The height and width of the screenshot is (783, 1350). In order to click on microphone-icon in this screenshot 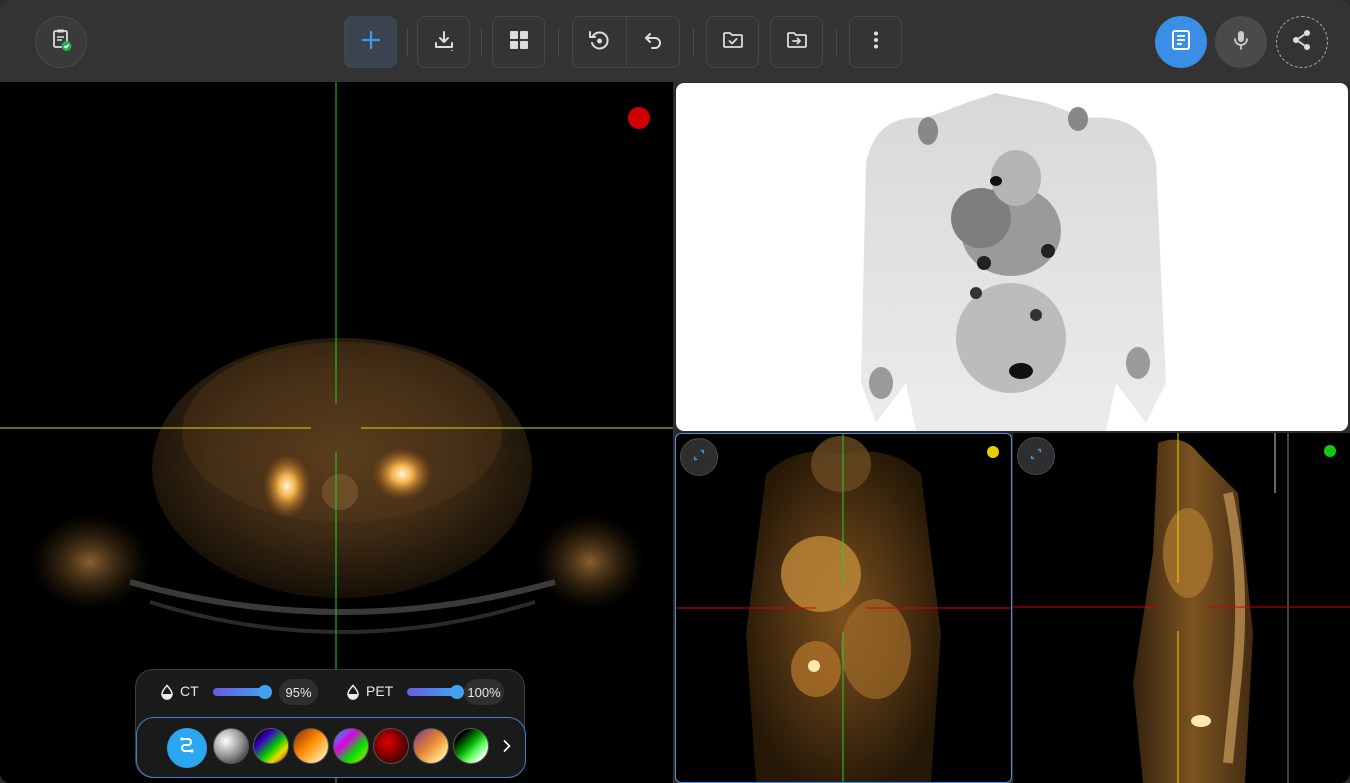, I will do `click(1241, 42)`.